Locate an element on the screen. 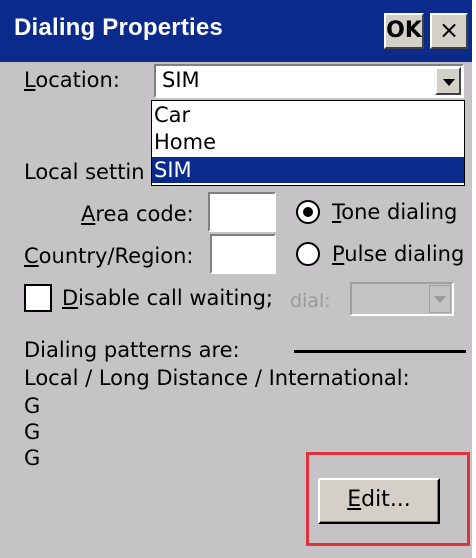 The width and height of the screenshot is (476, 558). close-button: × is located at coordinates (449, 31).